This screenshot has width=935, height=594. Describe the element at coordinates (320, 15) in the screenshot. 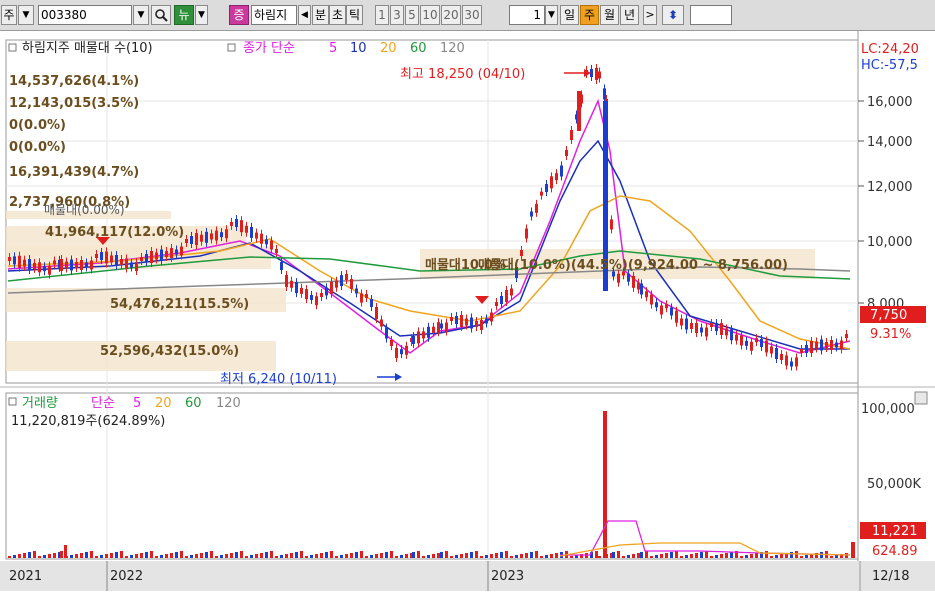

I see `tab-minute: 분` at that location.